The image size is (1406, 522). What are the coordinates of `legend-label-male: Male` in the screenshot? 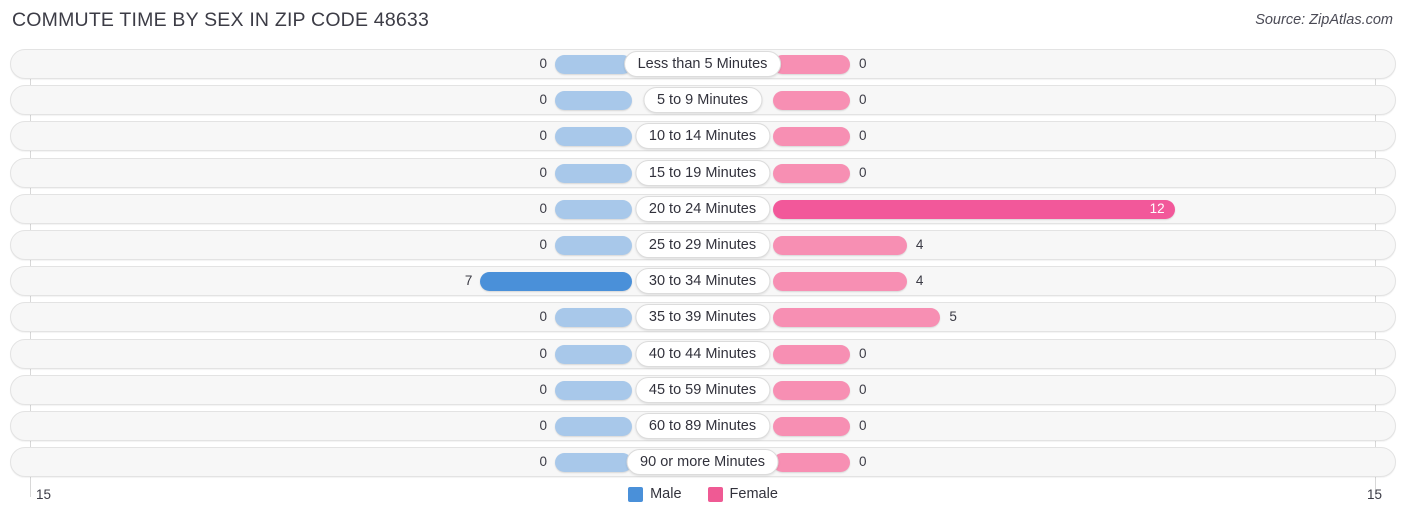 It's located at (666, 494).